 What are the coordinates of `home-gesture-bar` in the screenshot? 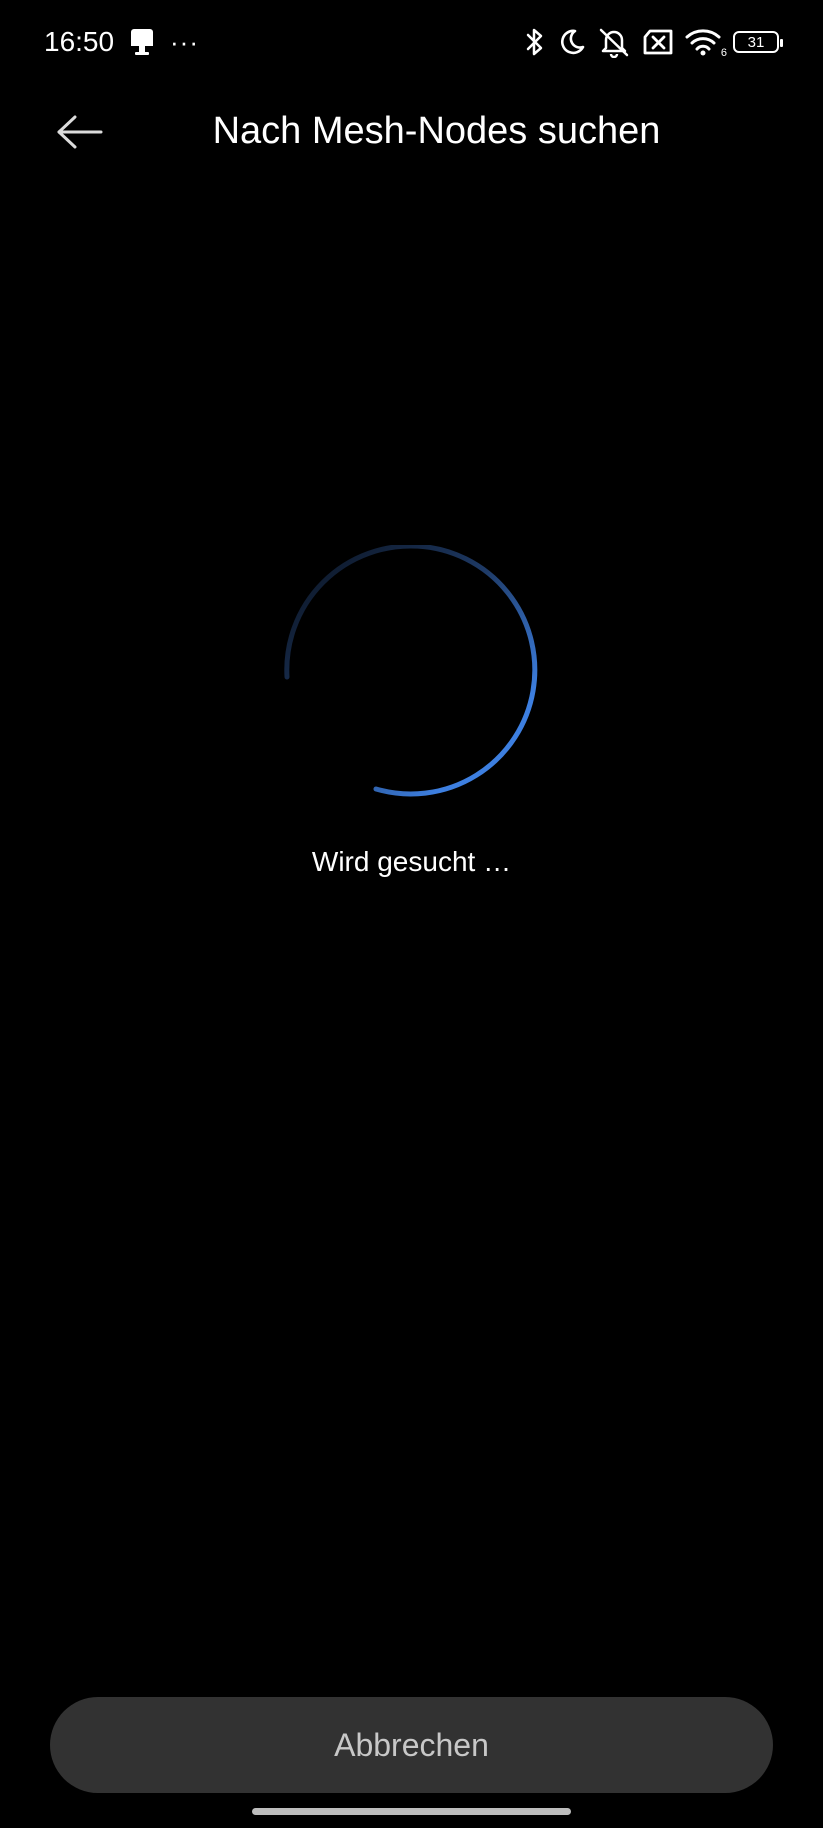 It's located at (411, 1811).